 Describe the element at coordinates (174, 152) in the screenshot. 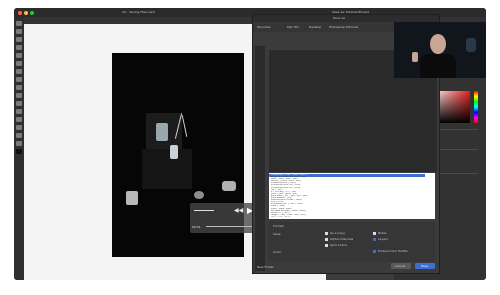

I see `perfume-bottle` at that location.